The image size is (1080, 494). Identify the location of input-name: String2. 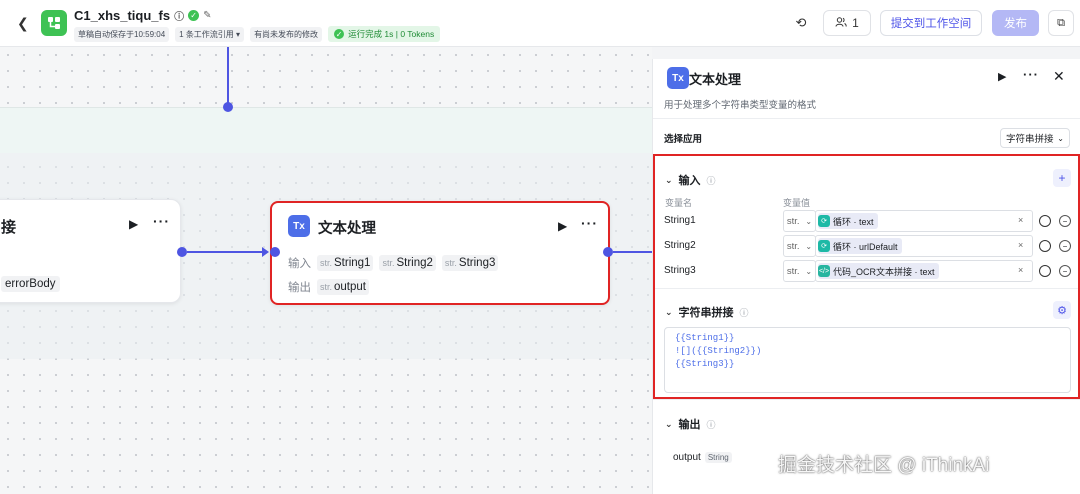
(414, 263).